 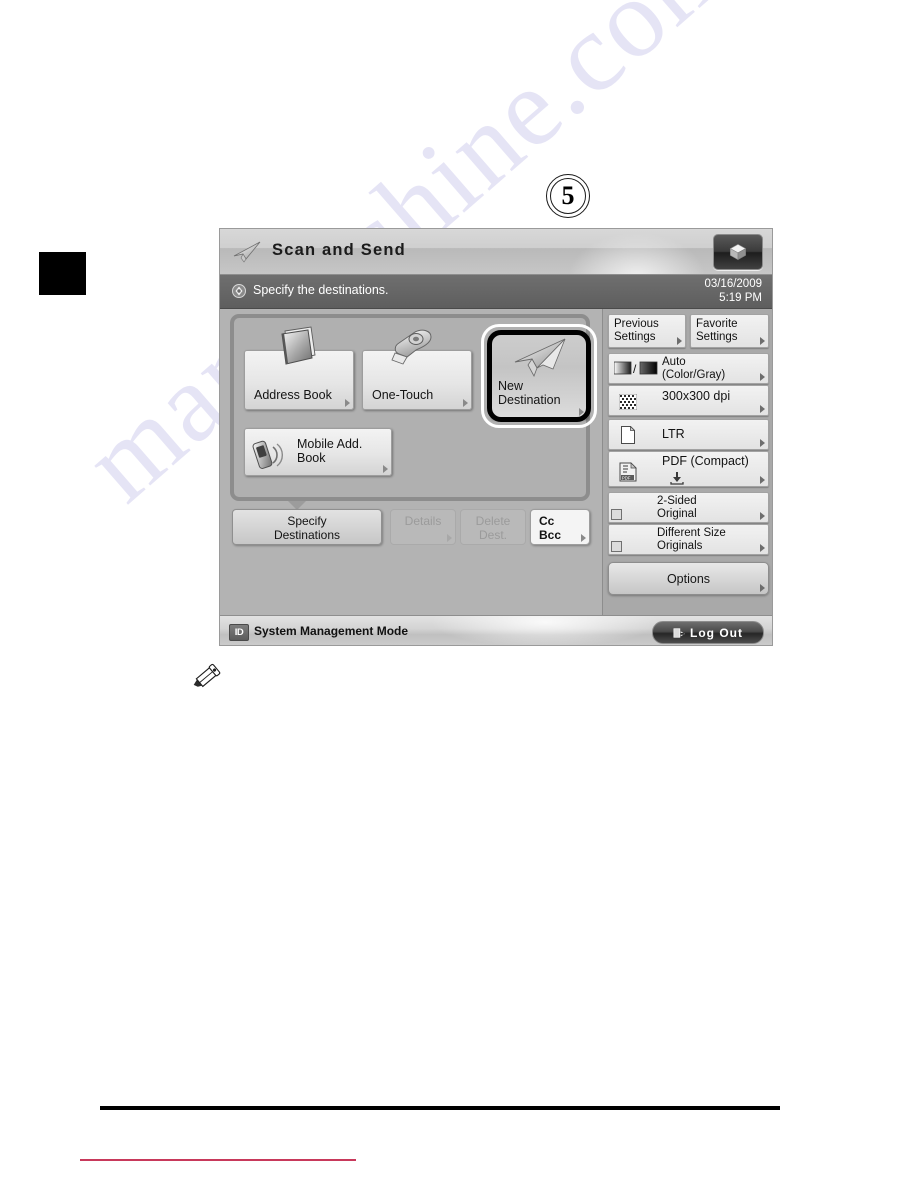 I want to click on previous-settings-line1: Previous, so click(x=636, y=324).